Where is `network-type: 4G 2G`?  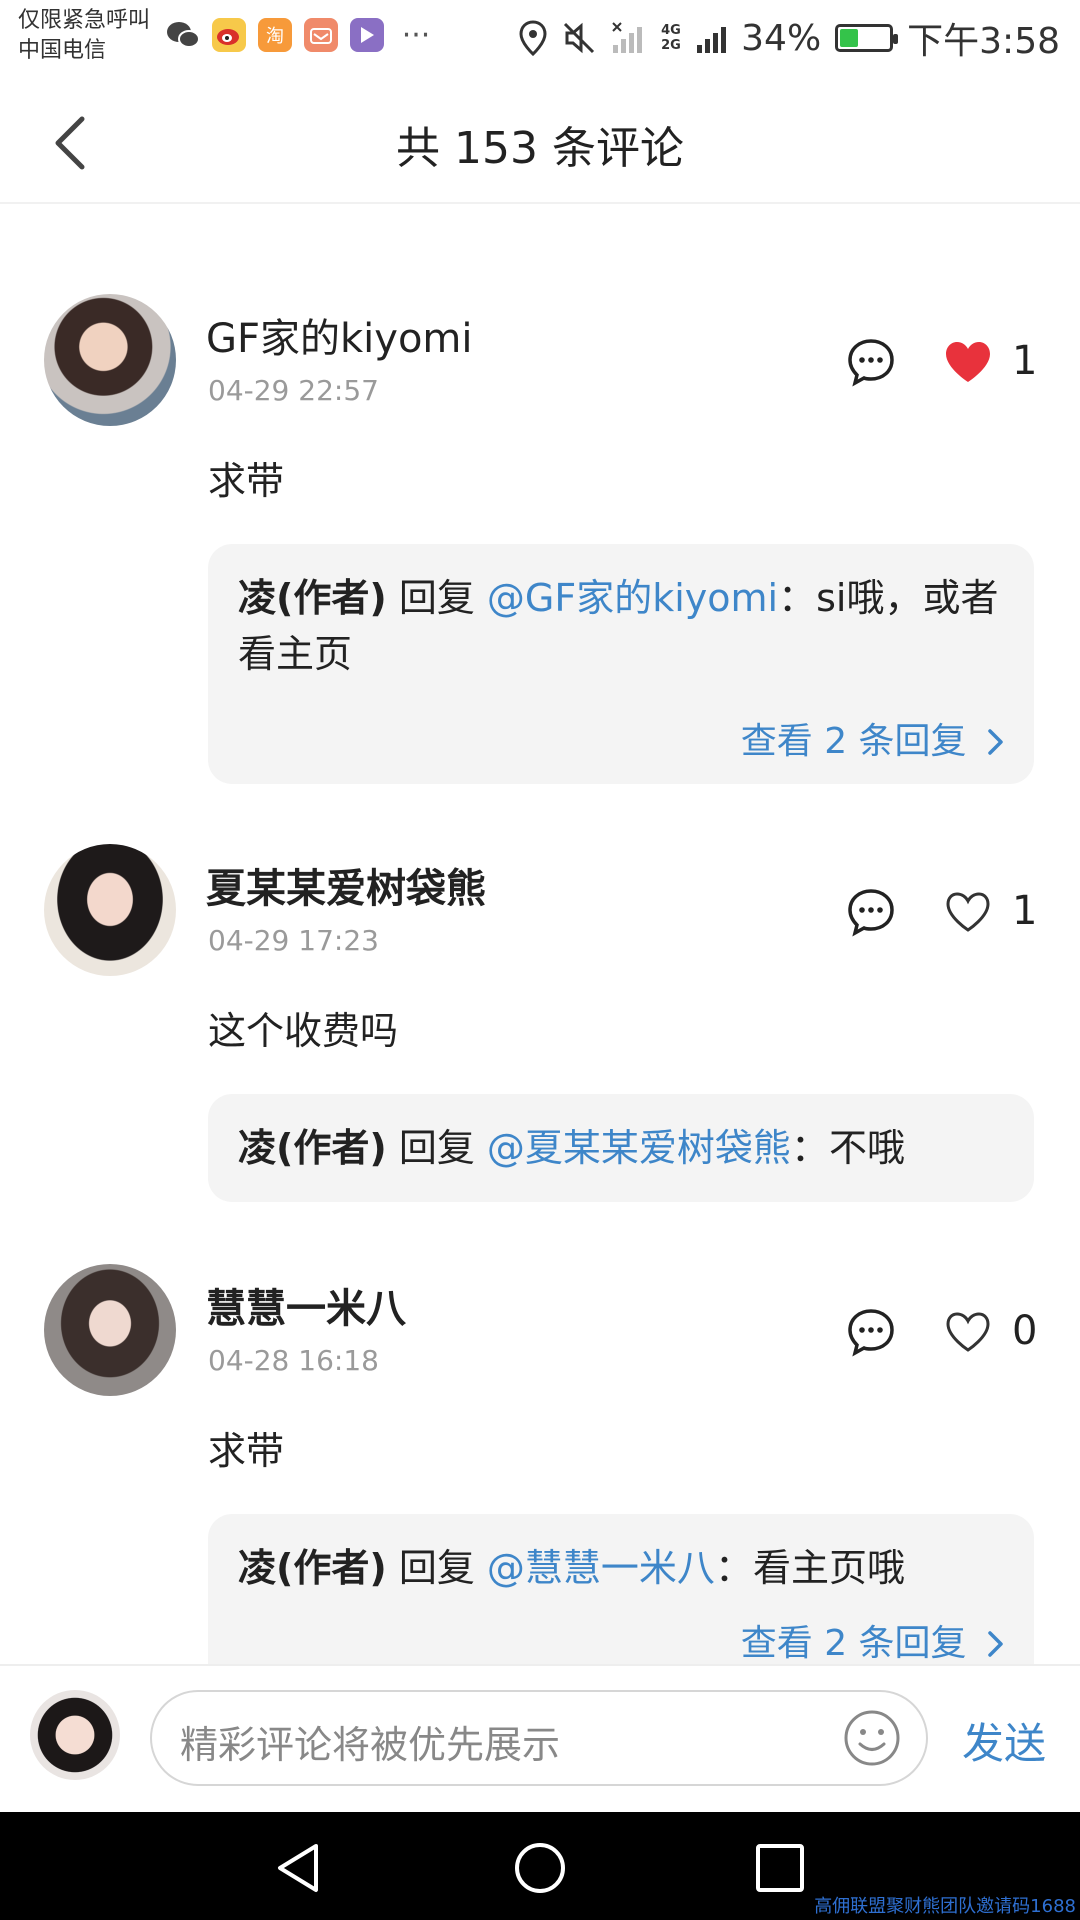 network-type: 4G 2G is located at coordinates (671, 38).